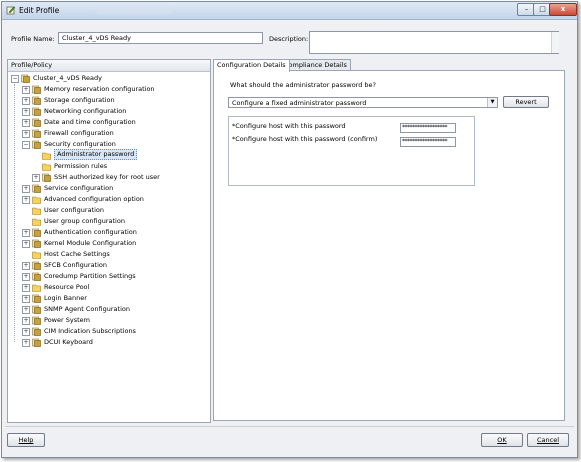  Describe the element at coordinates (11, 10) in the screenshot. I see `edit-profile-icon` at that location.